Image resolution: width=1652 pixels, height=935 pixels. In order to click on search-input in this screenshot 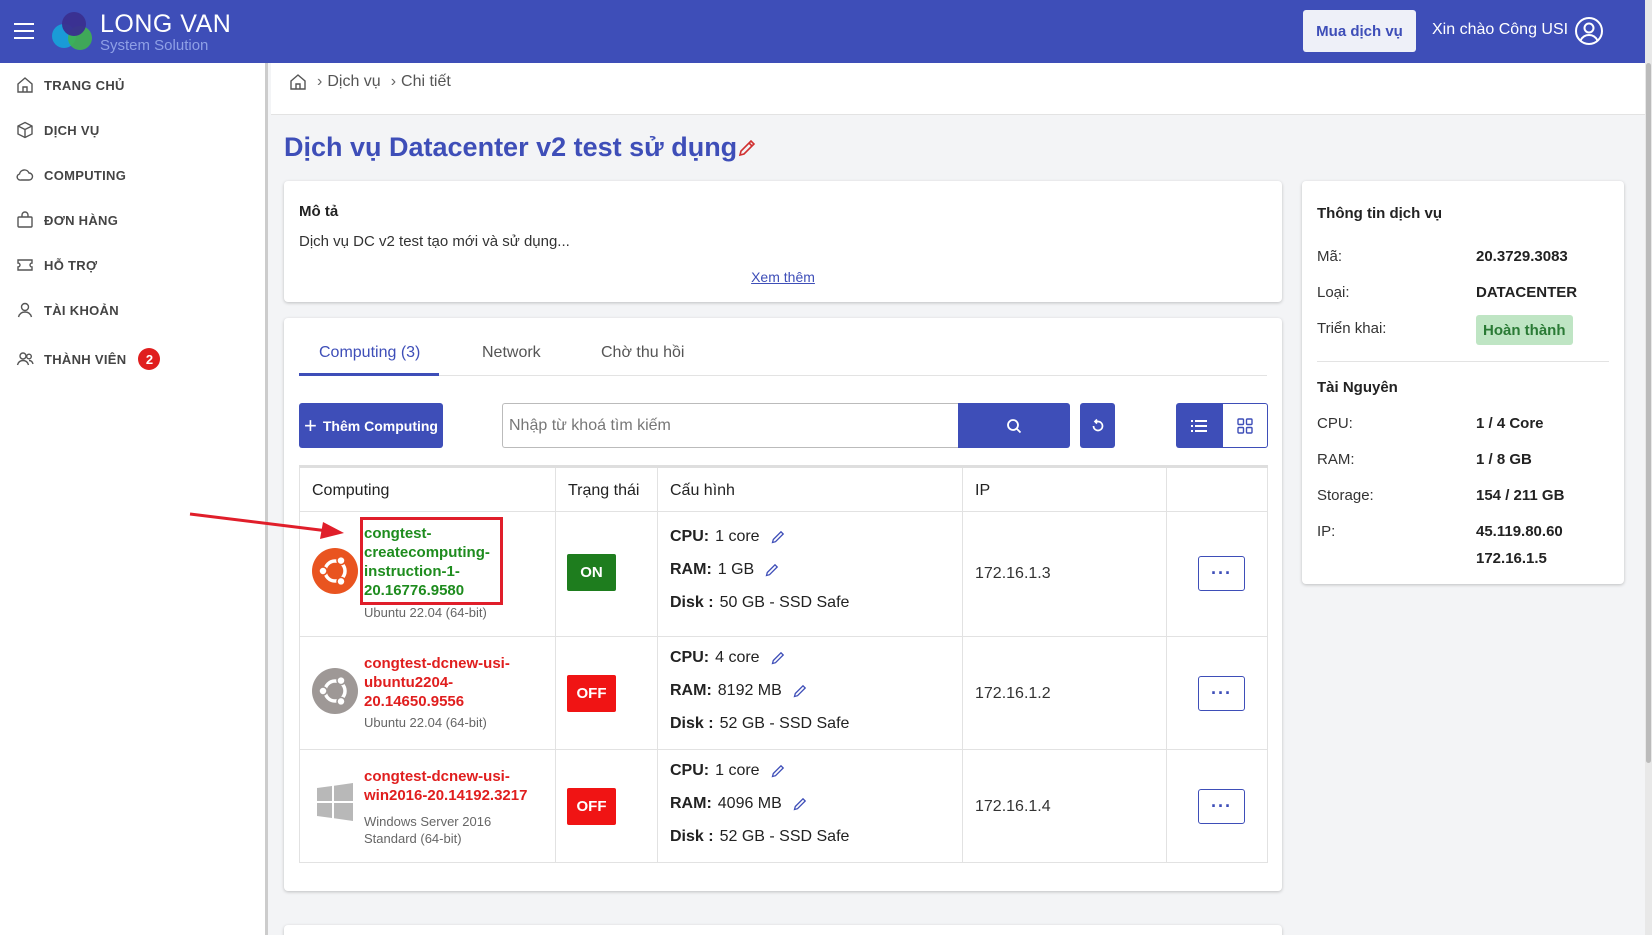, I will do `click(730, 425)`.